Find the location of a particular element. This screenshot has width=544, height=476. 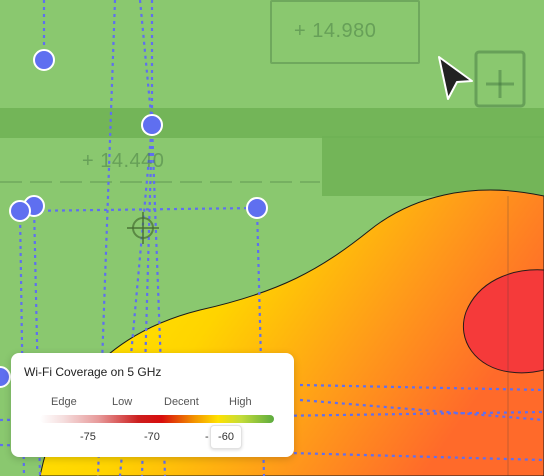

legend-tick: -75 is located at coordinates (88, 437).